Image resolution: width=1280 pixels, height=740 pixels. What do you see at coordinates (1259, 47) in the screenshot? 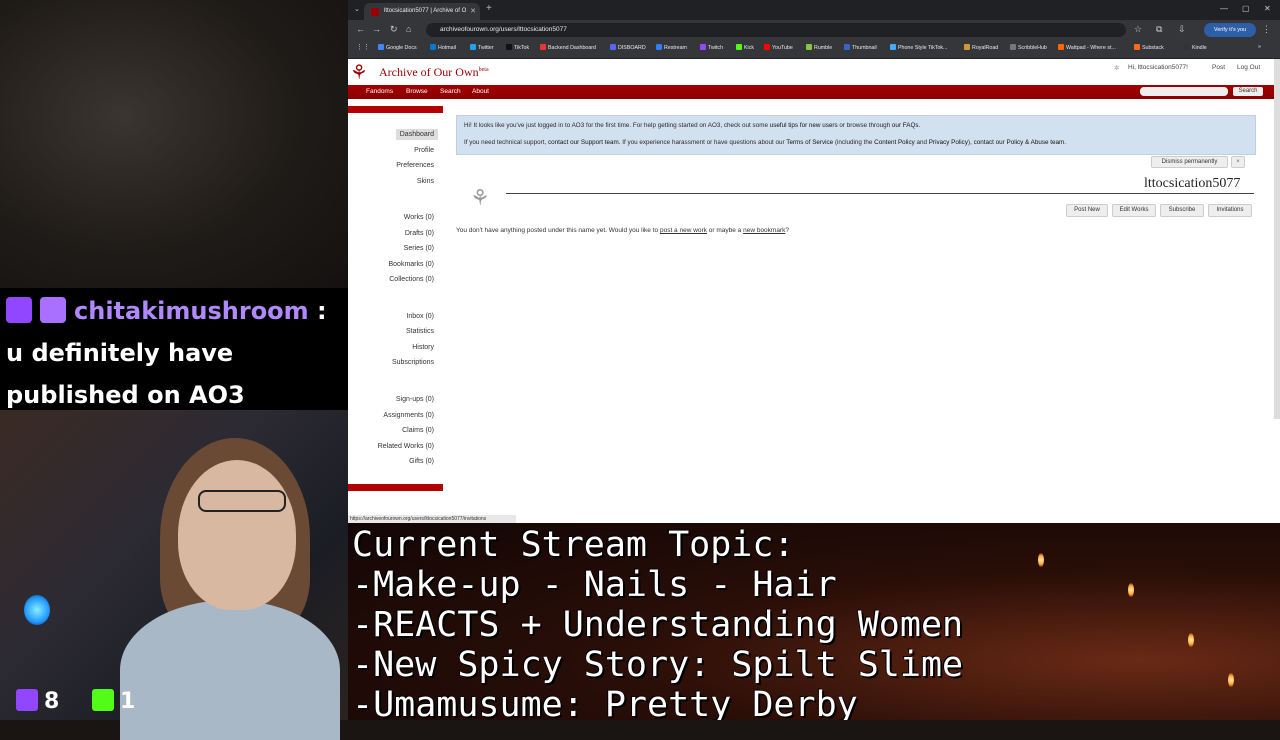
I see `more-bookmarks-icon: »` at bounding box center [1259, 47].